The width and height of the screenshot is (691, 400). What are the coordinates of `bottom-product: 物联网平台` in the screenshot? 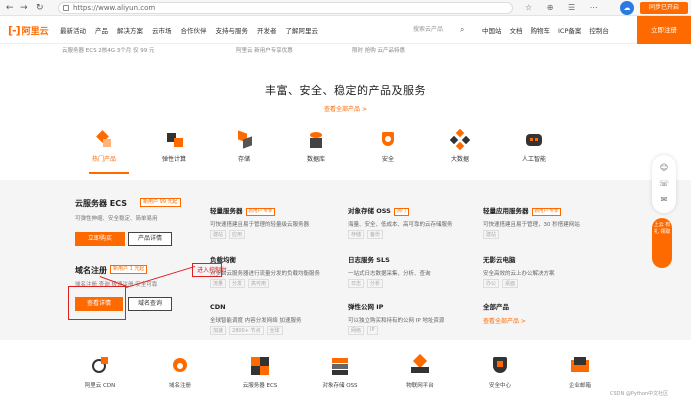 It's located at (420, 371).